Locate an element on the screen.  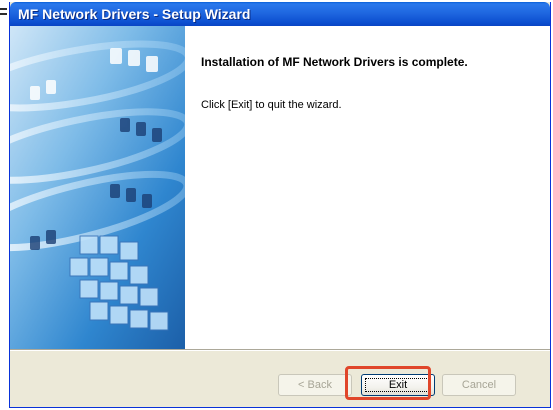
title-bar: MF Network Drivers - Setup Wizard is located at coordinates (280, 14).